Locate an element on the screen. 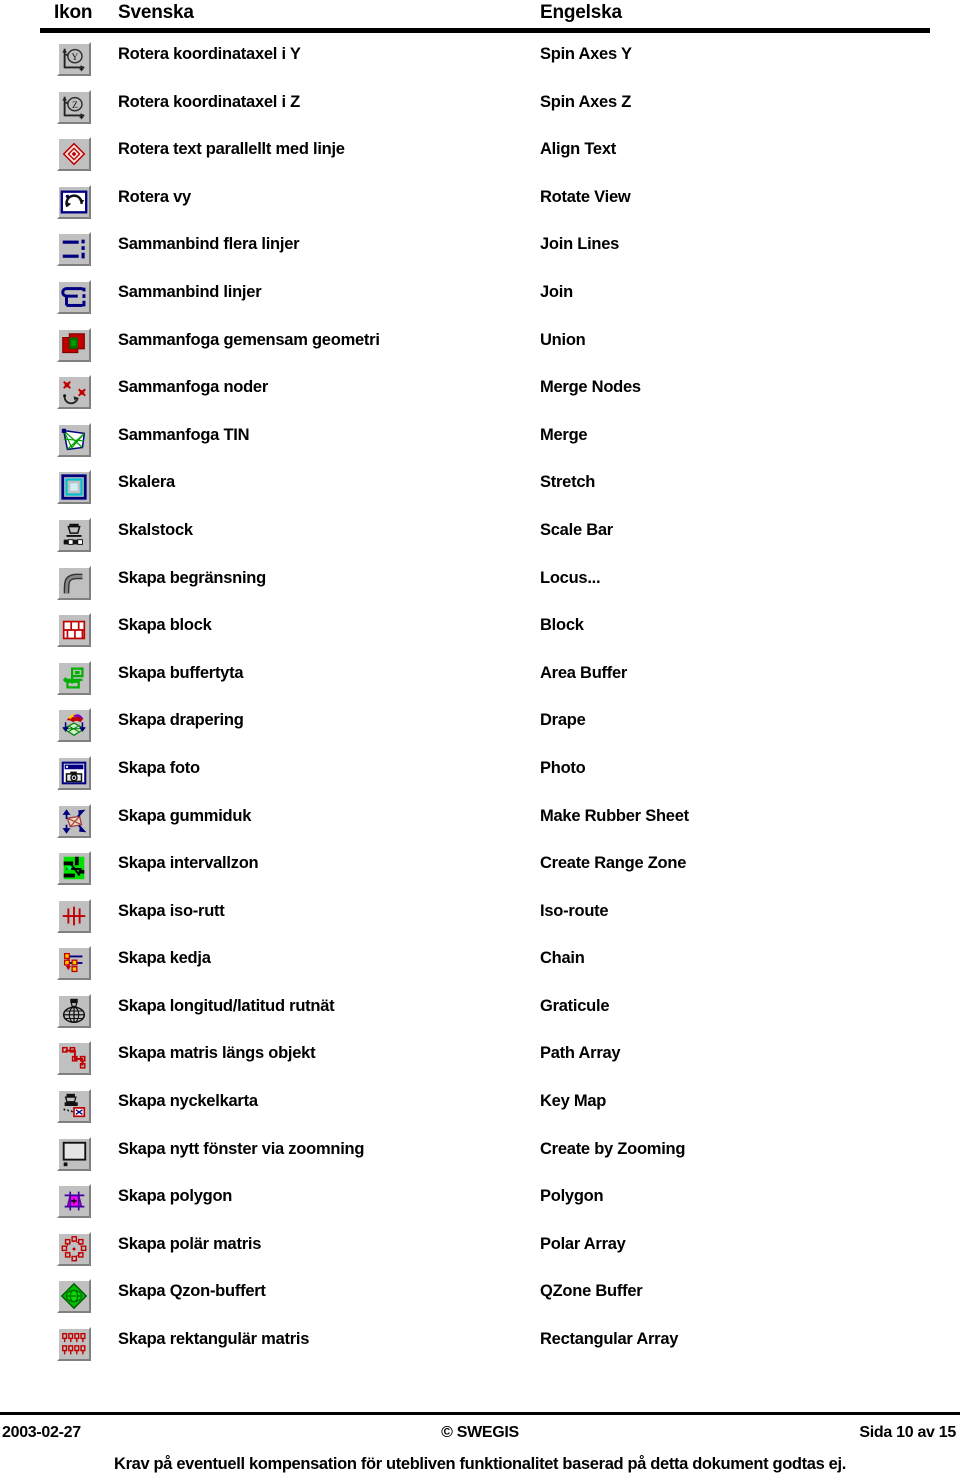 The width and height of the screenshot is (960, 1481). english-label: Join is located at coordinates (556, 291).